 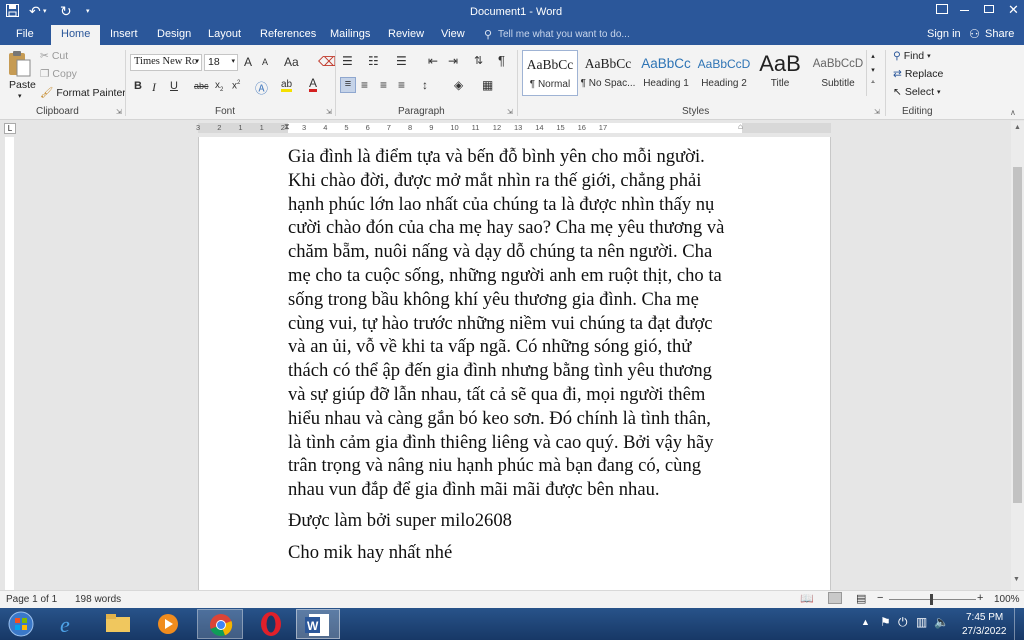 What do you see at coordinates (400, 521) in the screenshot?
I see `author-line: Được làm bởi super milo2608` at bounding box center [400, 521].